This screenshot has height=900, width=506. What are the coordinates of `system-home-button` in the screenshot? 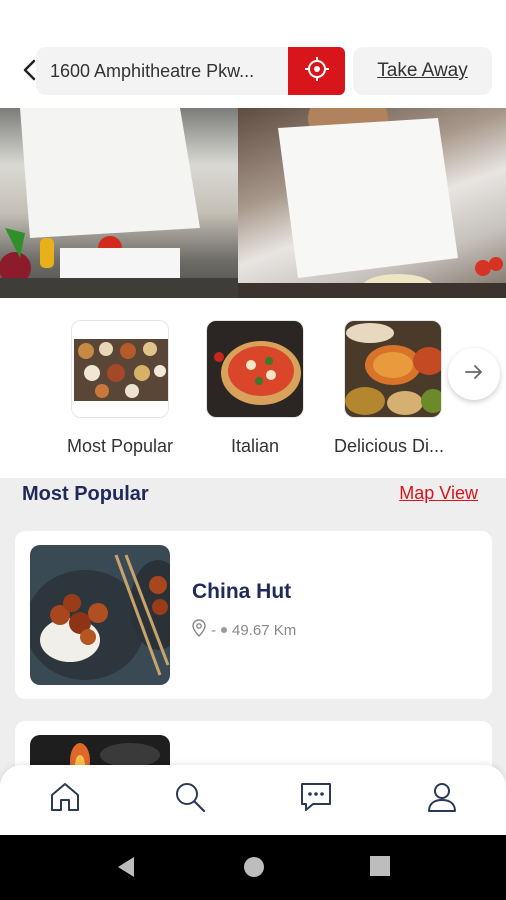 It's located at (254, 869).